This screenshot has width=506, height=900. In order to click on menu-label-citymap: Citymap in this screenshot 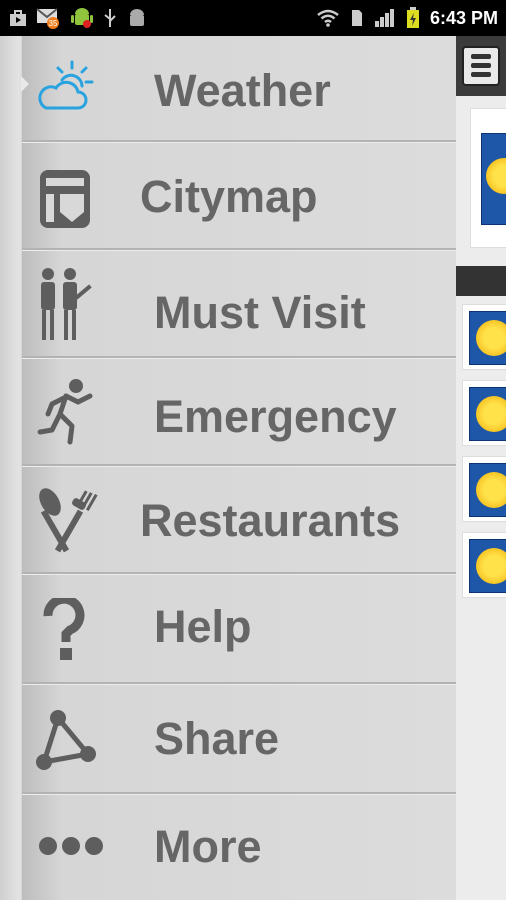, I will do `click(229, 196)`.